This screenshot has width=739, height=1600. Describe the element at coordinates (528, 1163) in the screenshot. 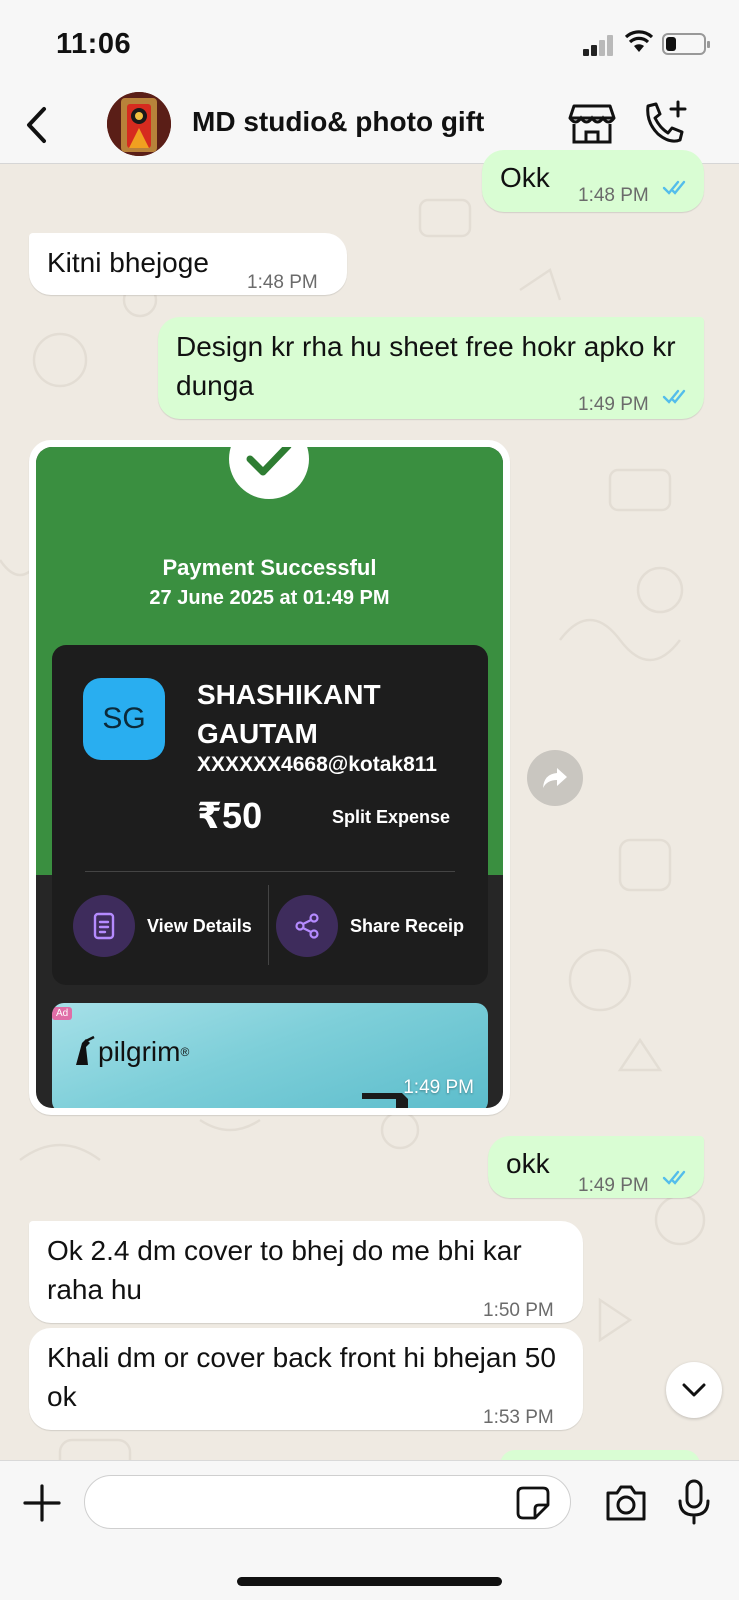

I see `message-text: okk` at that location.